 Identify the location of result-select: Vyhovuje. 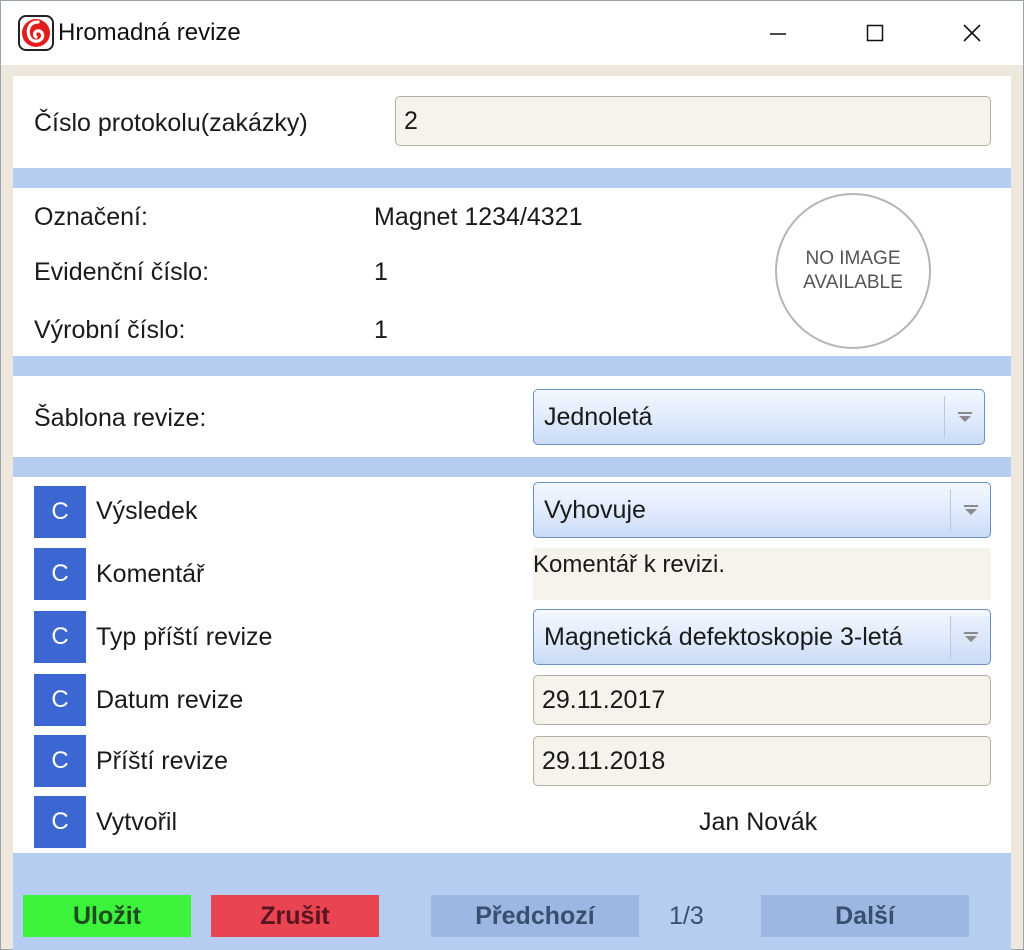
(762, 510).